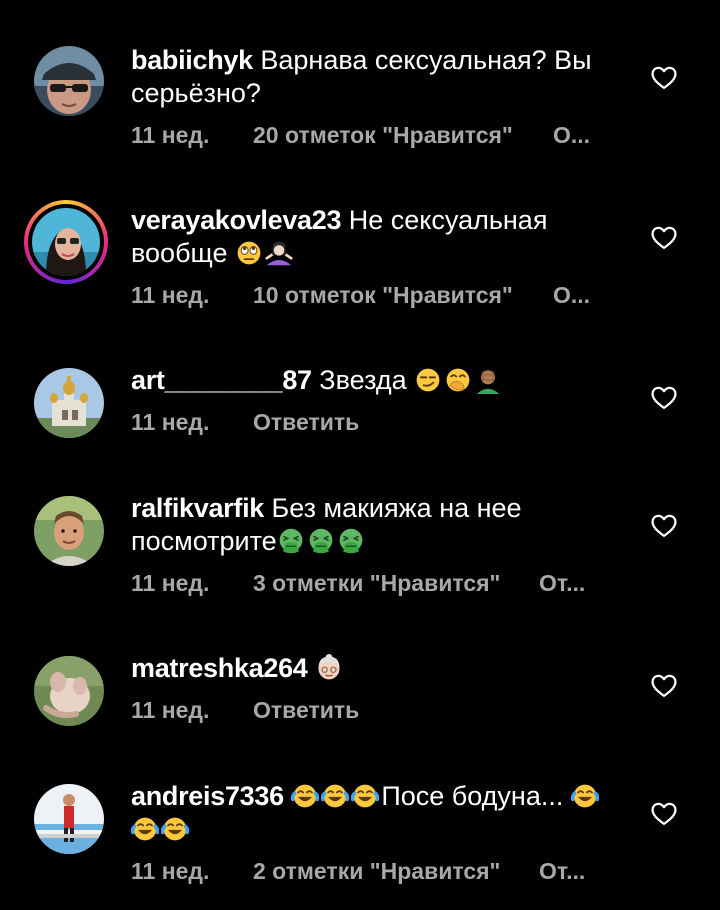  What do you see at coordinates (376, 668) in the screenshot?
I see `comment-body: matreshka264` at bounding box center [376, 668].